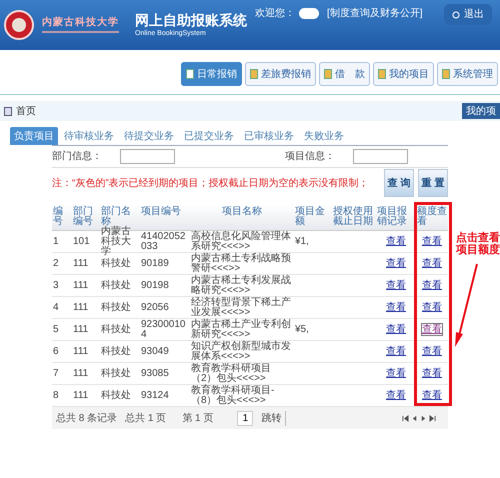 The image size is (500, 478). What do you see at coordinates (353, 216) in the screenshot?
I see `column-header: 授权使用截止日期` at bounding box center [353, 216].